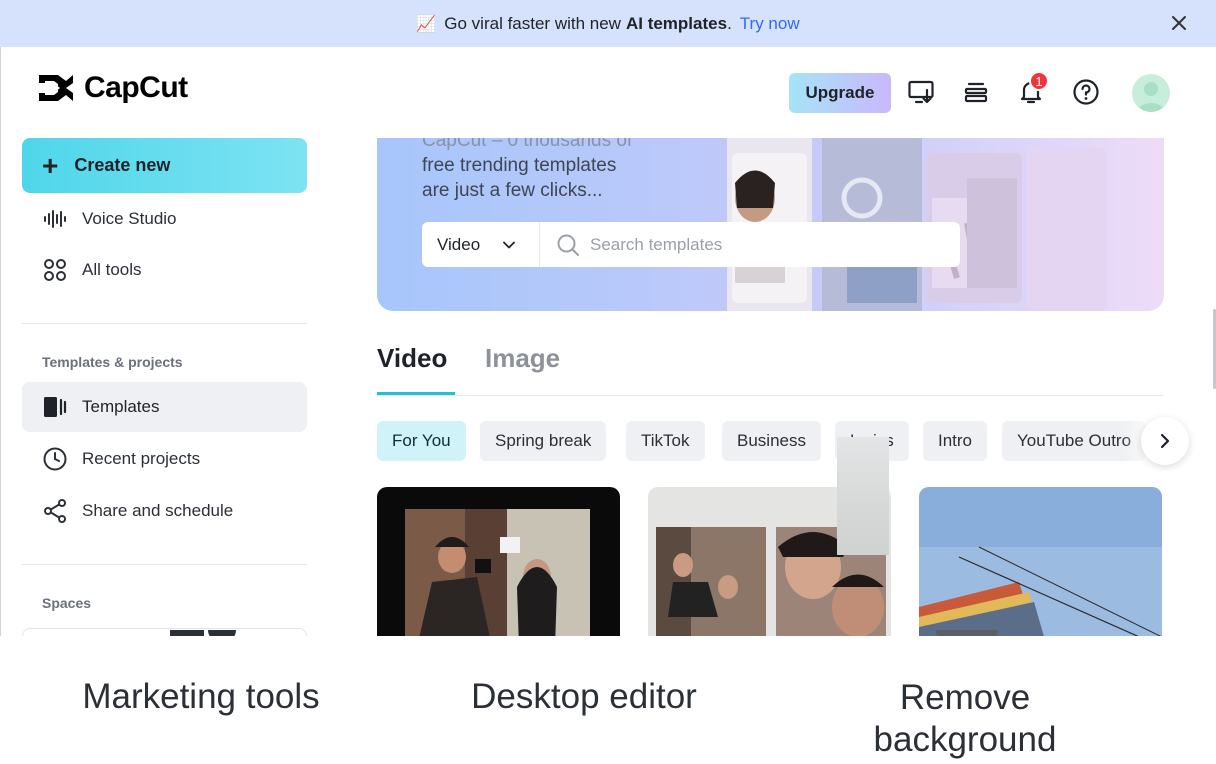 The height and width of the screenshot is (764, 1216). Describe the element at coordinates (56, 88) in the screenshot. I see `capcut-logo-icon` at that location.